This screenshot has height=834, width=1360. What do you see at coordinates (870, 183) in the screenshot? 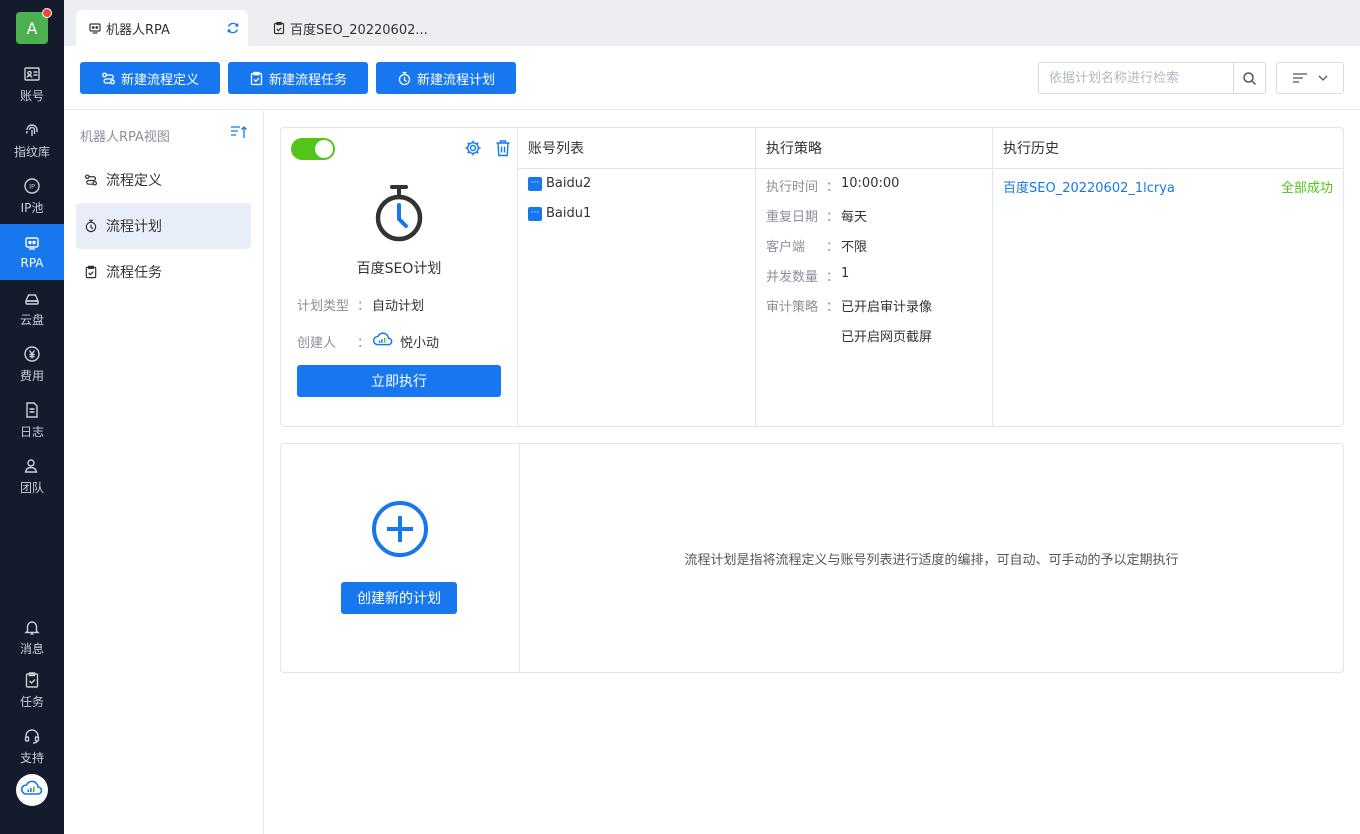
I see `strategy-value: 10:00:00` at bounding box center [870, 183].